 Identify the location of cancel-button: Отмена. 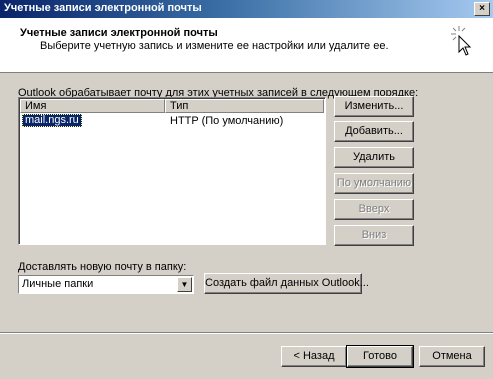
(452, 356).